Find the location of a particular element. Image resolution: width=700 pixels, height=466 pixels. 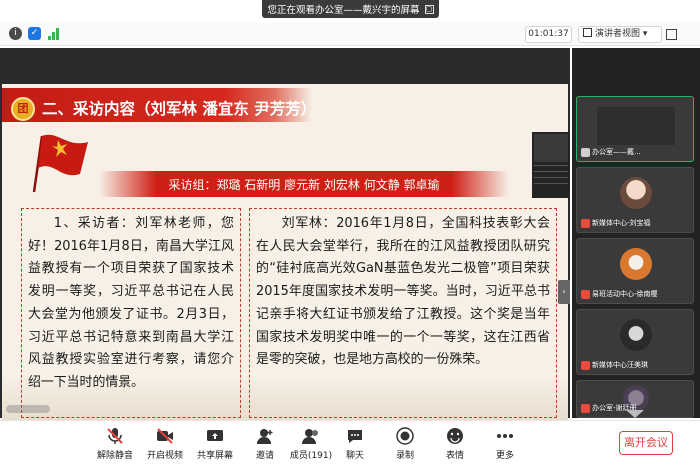

camera-off-icon is located at coordinates (165, 436).